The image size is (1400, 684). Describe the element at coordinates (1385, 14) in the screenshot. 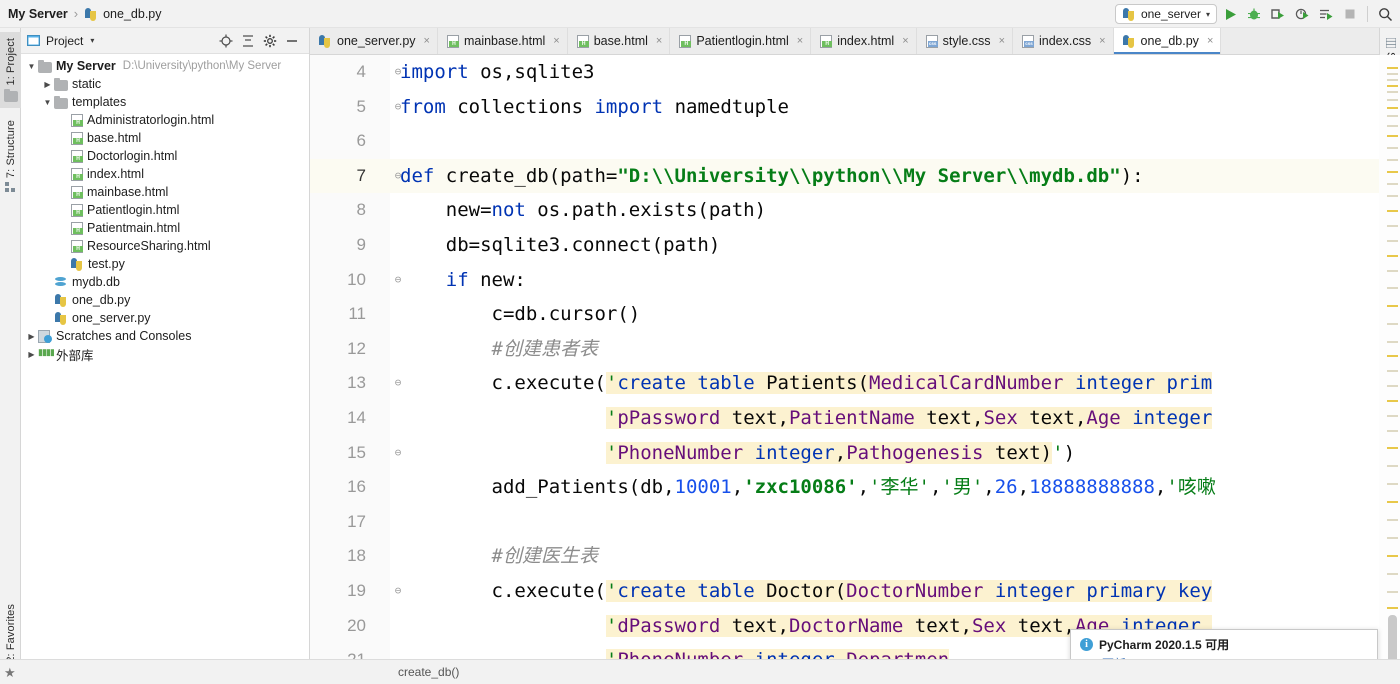

I see `search-everywhere-button` at that location.